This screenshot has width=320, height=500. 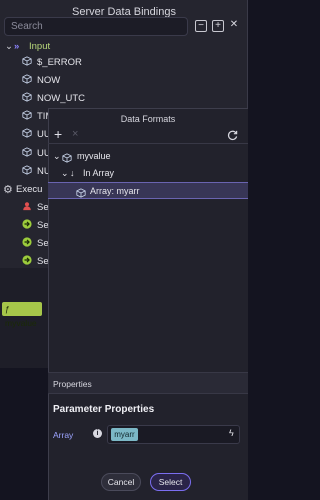 I want to click on tree-item-label: Input, so click(x=40, y=46).